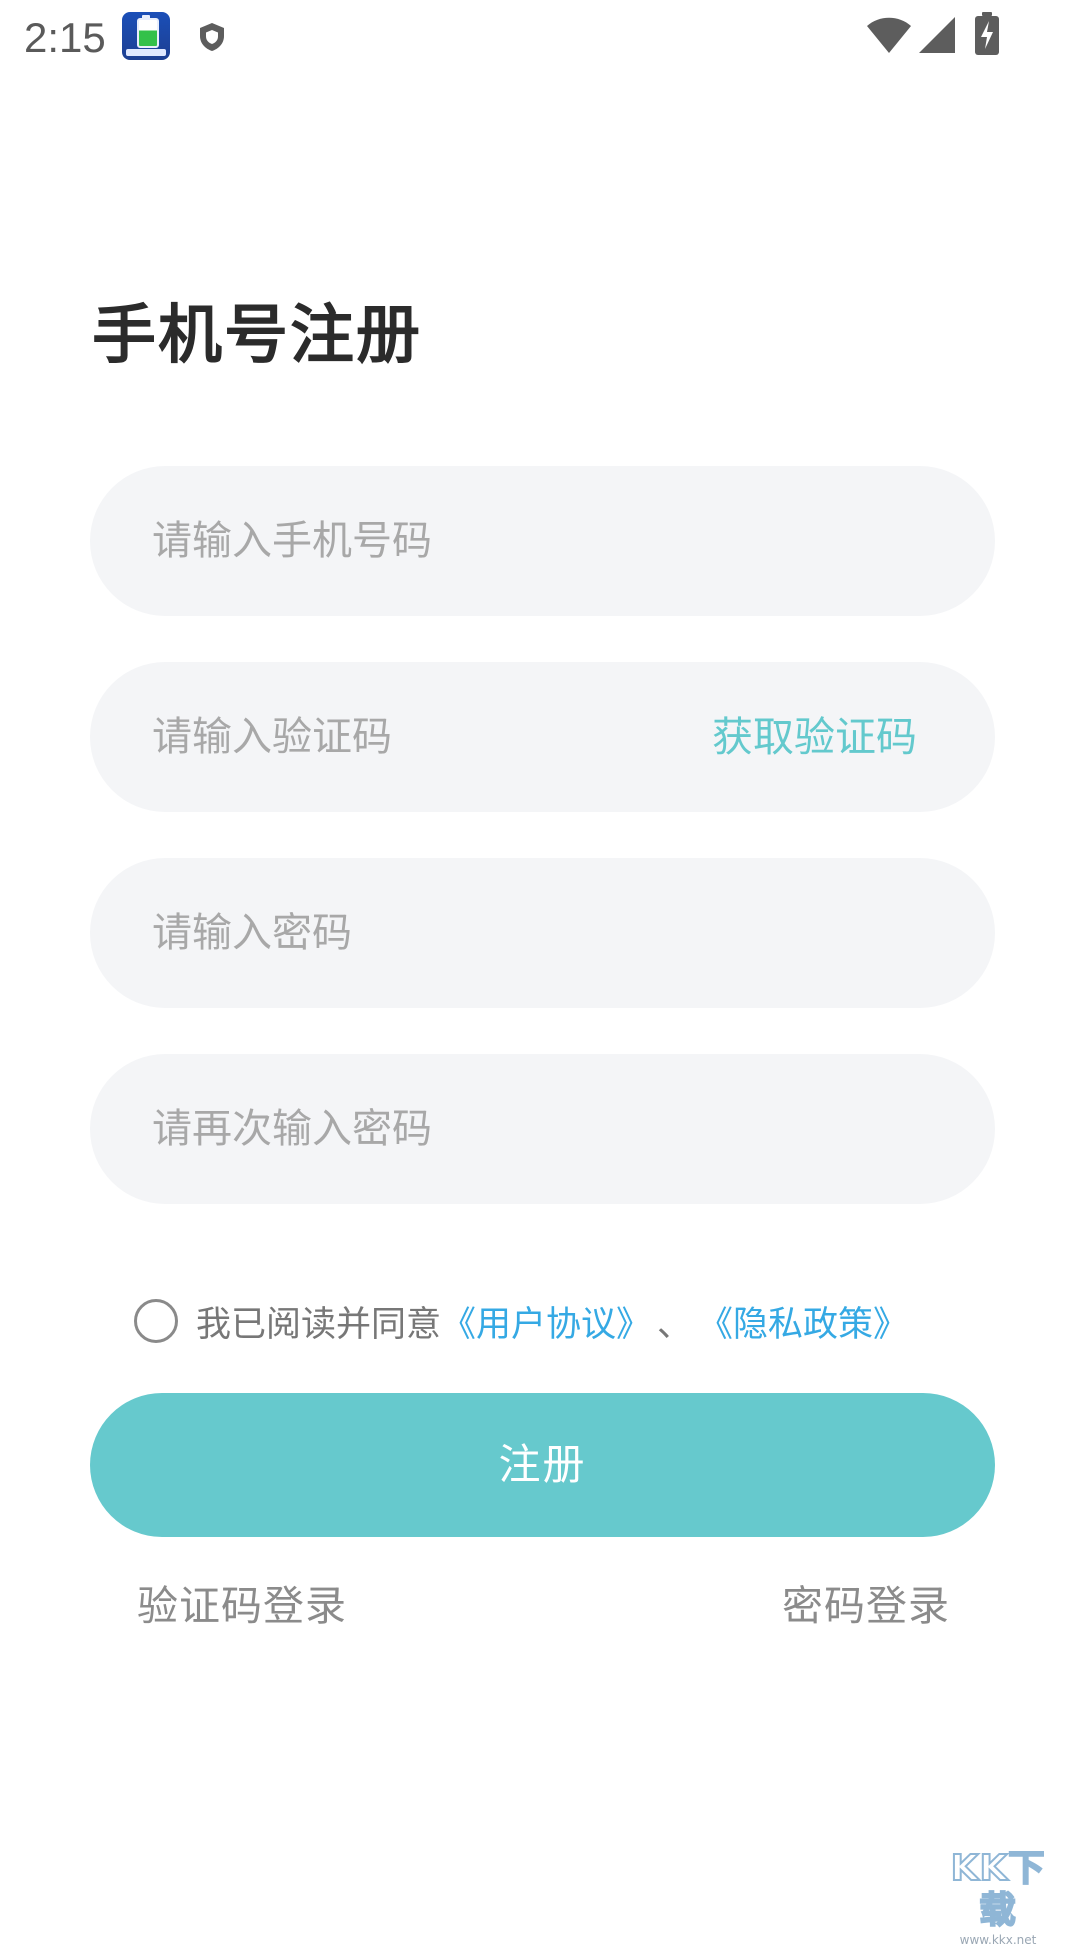  I want to click on signal-icon, so click(937, 35).